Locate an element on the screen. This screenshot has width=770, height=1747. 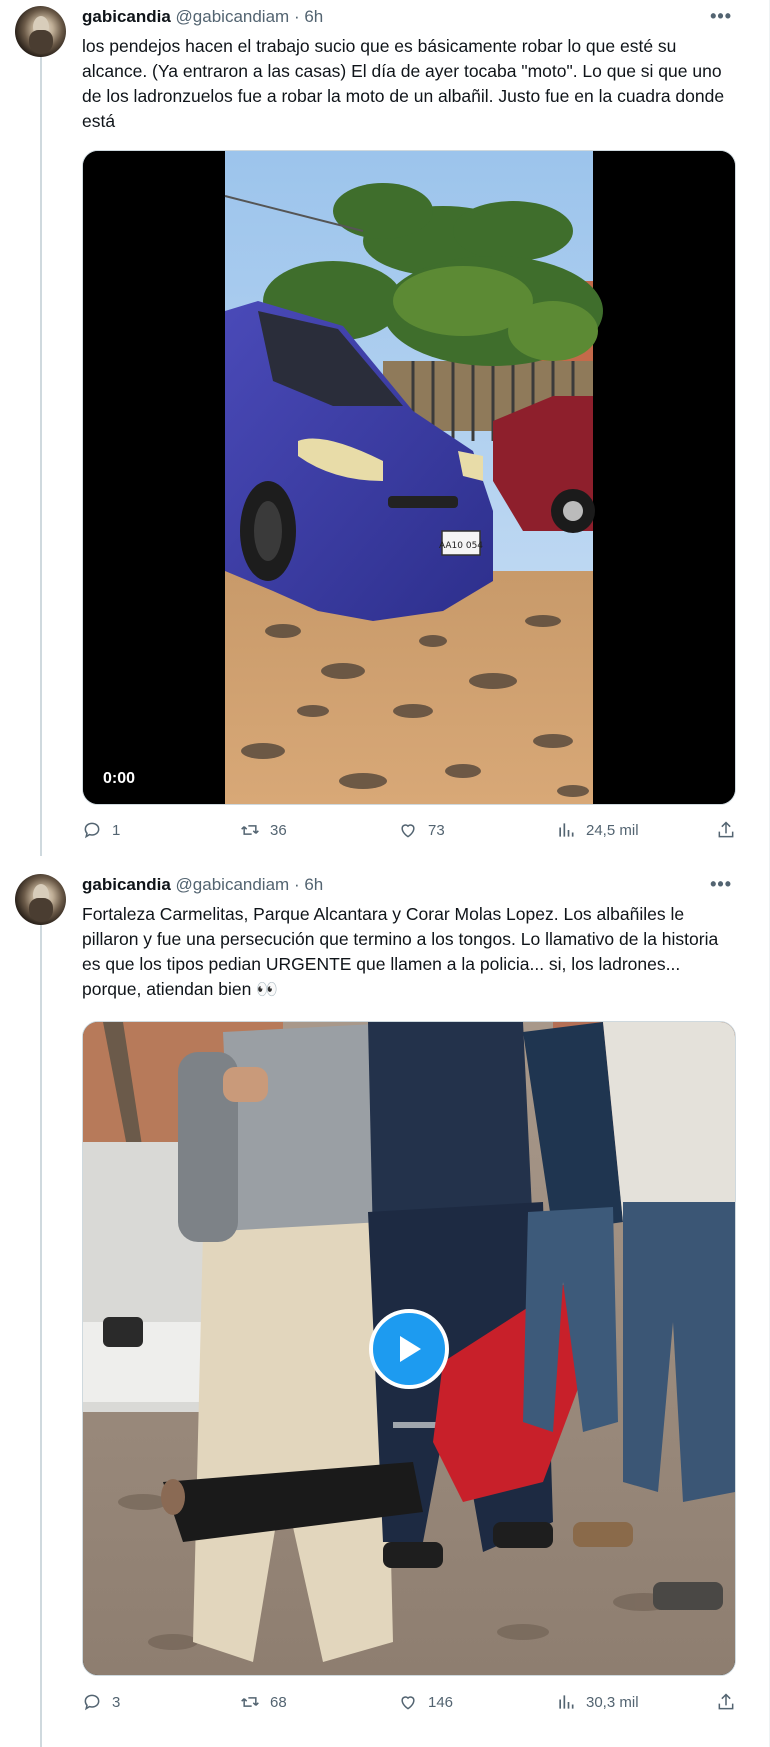
views-count: 24,5 mil is located at coordinates (612, 830).